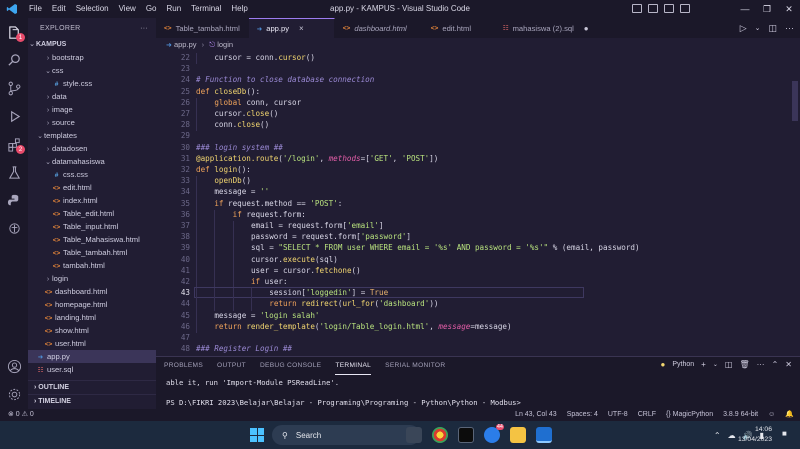  What do you see at coordinates (14, 394) in the screenshot?
I see `settings-gear-icon` at bounding box center [14, 394].